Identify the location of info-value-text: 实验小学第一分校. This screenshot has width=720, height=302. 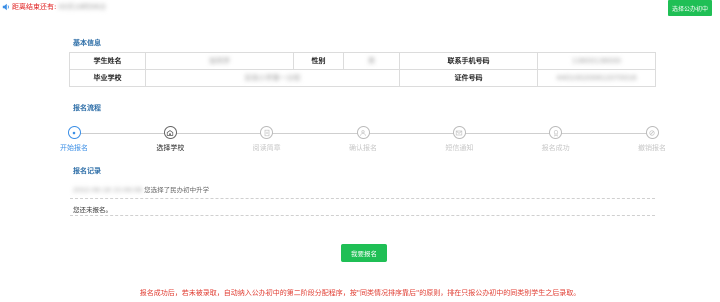
(272, 78).